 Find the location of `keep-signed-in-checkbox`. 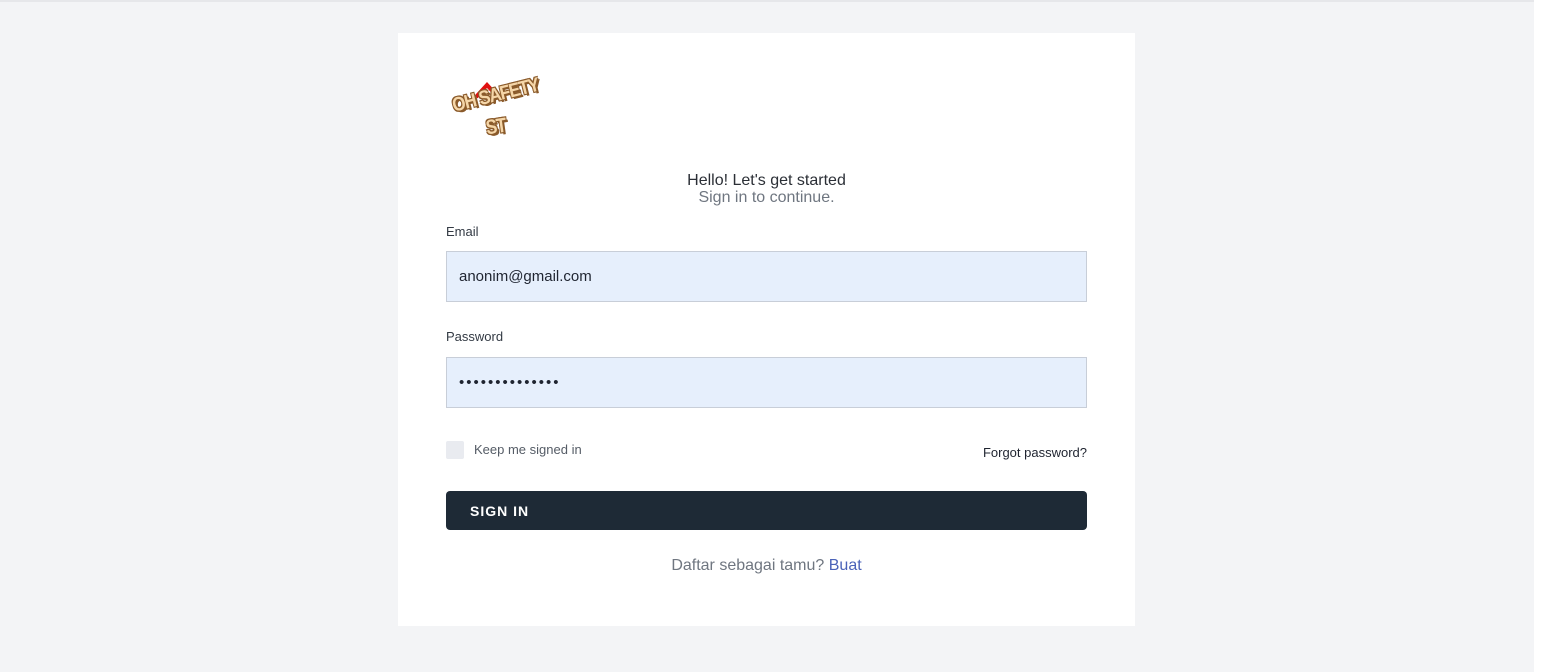

keep-signed-in-checkbox is located at coordinates (455, 450).